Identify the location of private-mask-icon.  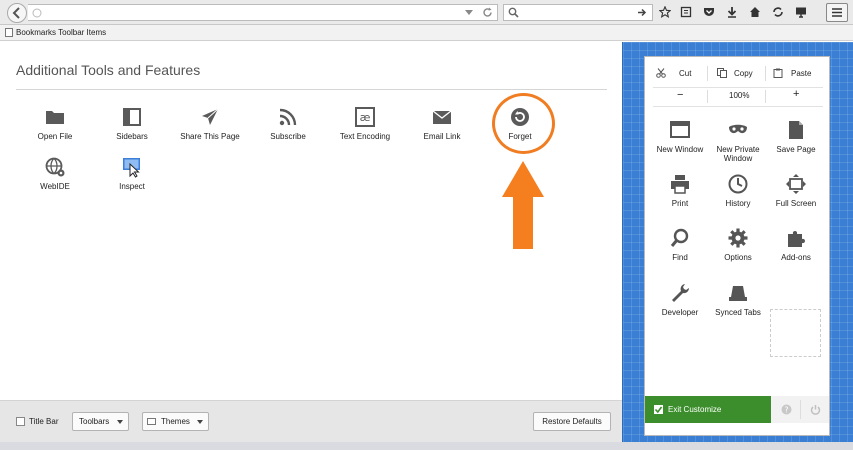
(738, 129).